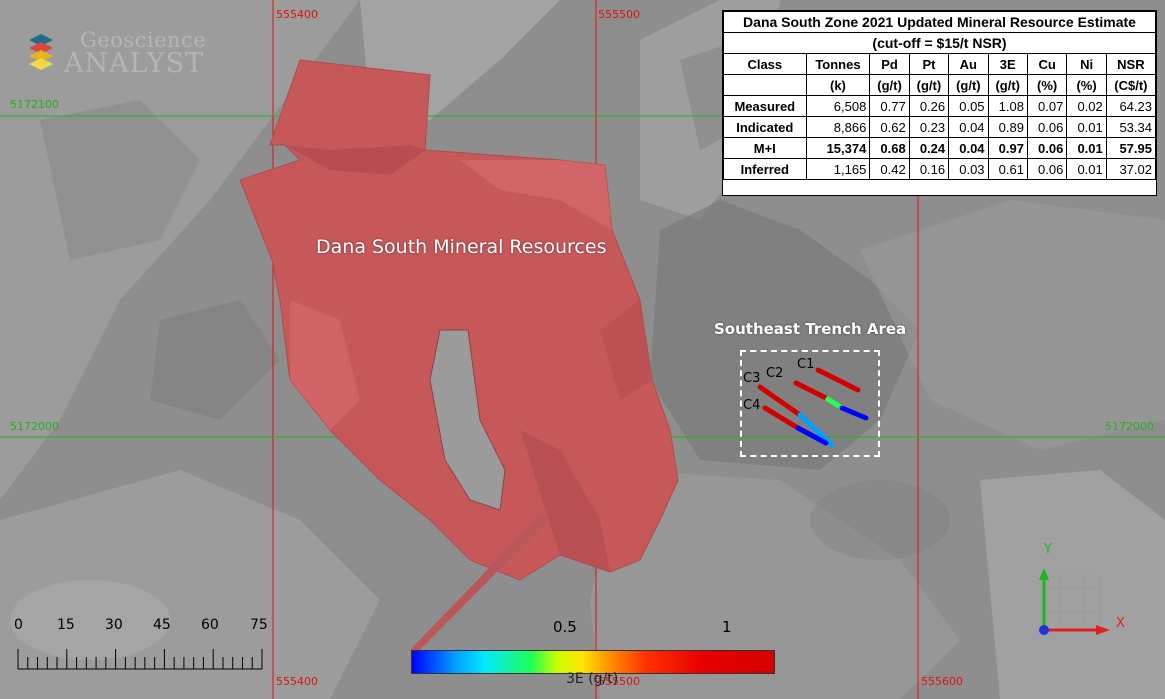  Describe the element at coordinates (461, 247) in the screenshot. I see `resource-label: Dana South Mineral Resources` at that location.